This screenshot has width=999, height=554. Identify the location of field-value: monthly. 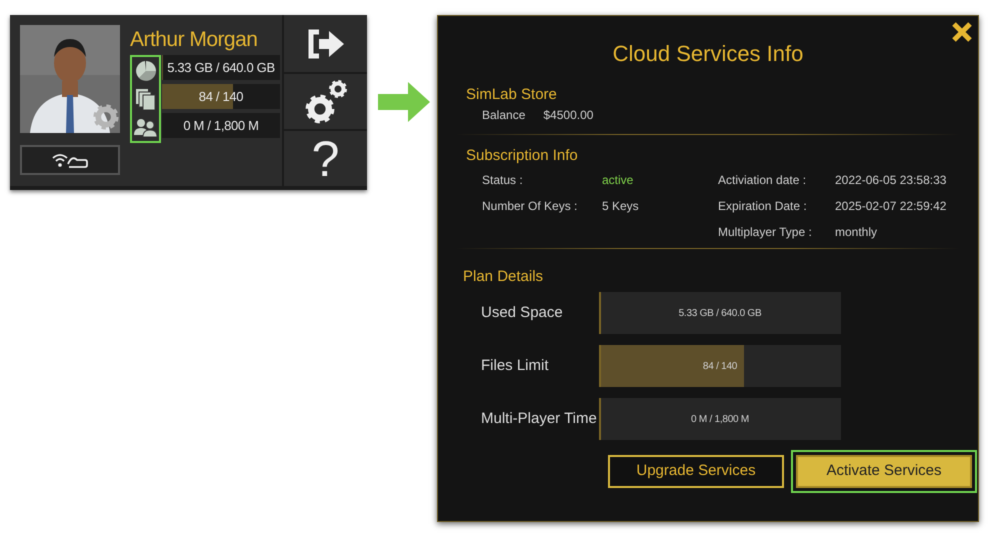
(856, 232).